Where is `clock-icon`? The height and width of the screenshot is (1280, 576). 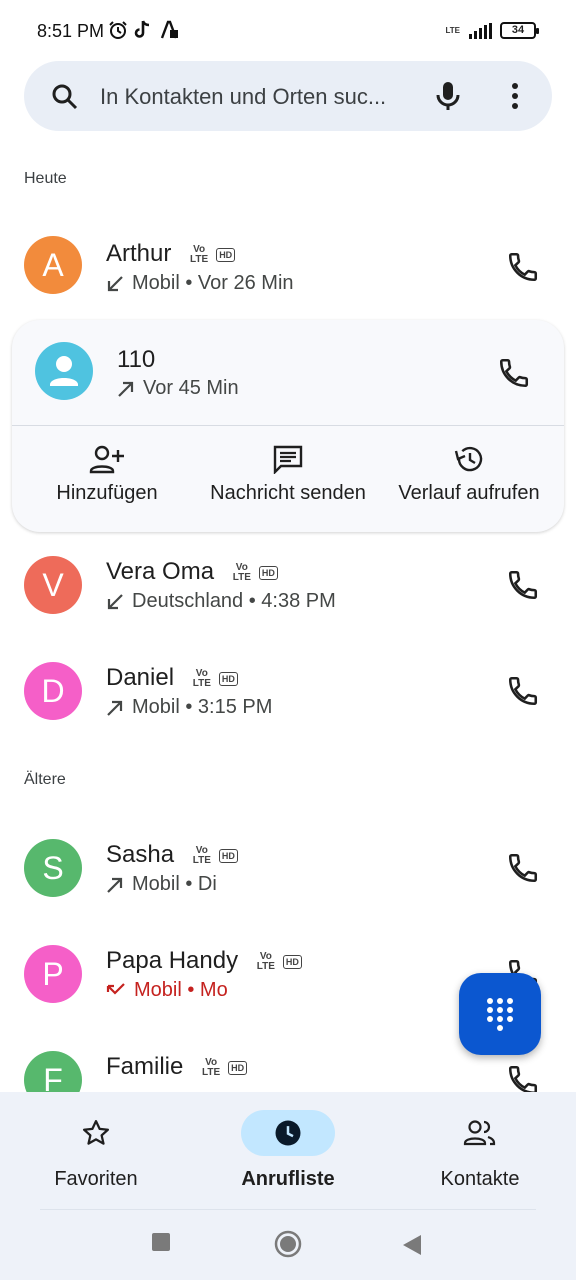
clock-icon is located at coordinates (288, 1133).